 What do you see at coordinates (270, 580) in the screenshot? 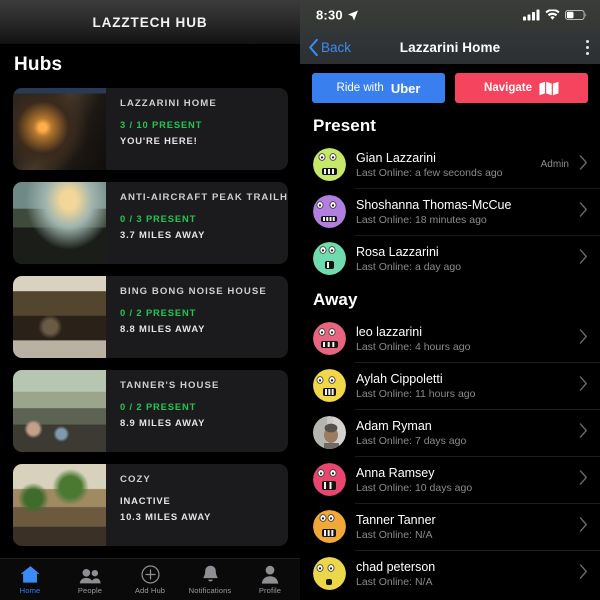
I see `tab-profile: Profile` at bounding box center [270, 580].